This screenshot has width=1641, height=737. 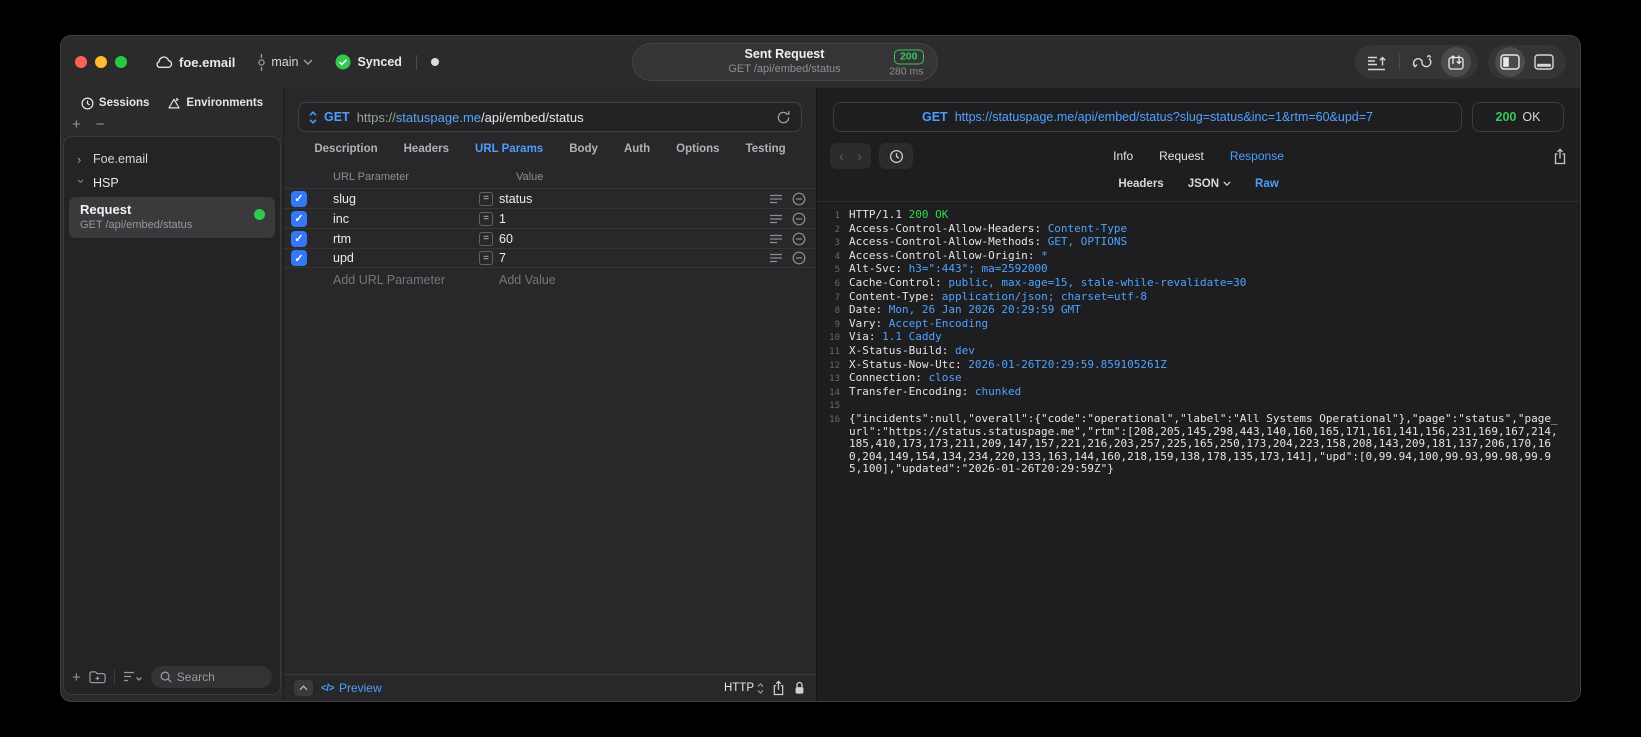 What do you see at coordinates (841, 156) in the screenshot?
I see `back-button: ‹` at bounding box center [841, 156].